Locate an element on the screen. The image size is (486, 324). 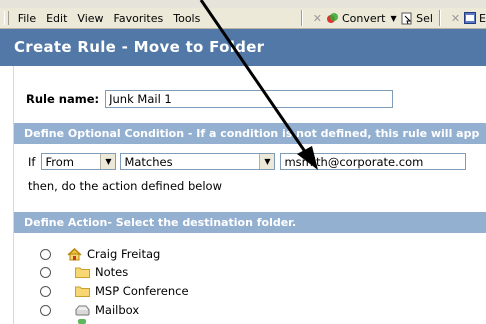
toolbar-grip is located at coordinates (6, 18).